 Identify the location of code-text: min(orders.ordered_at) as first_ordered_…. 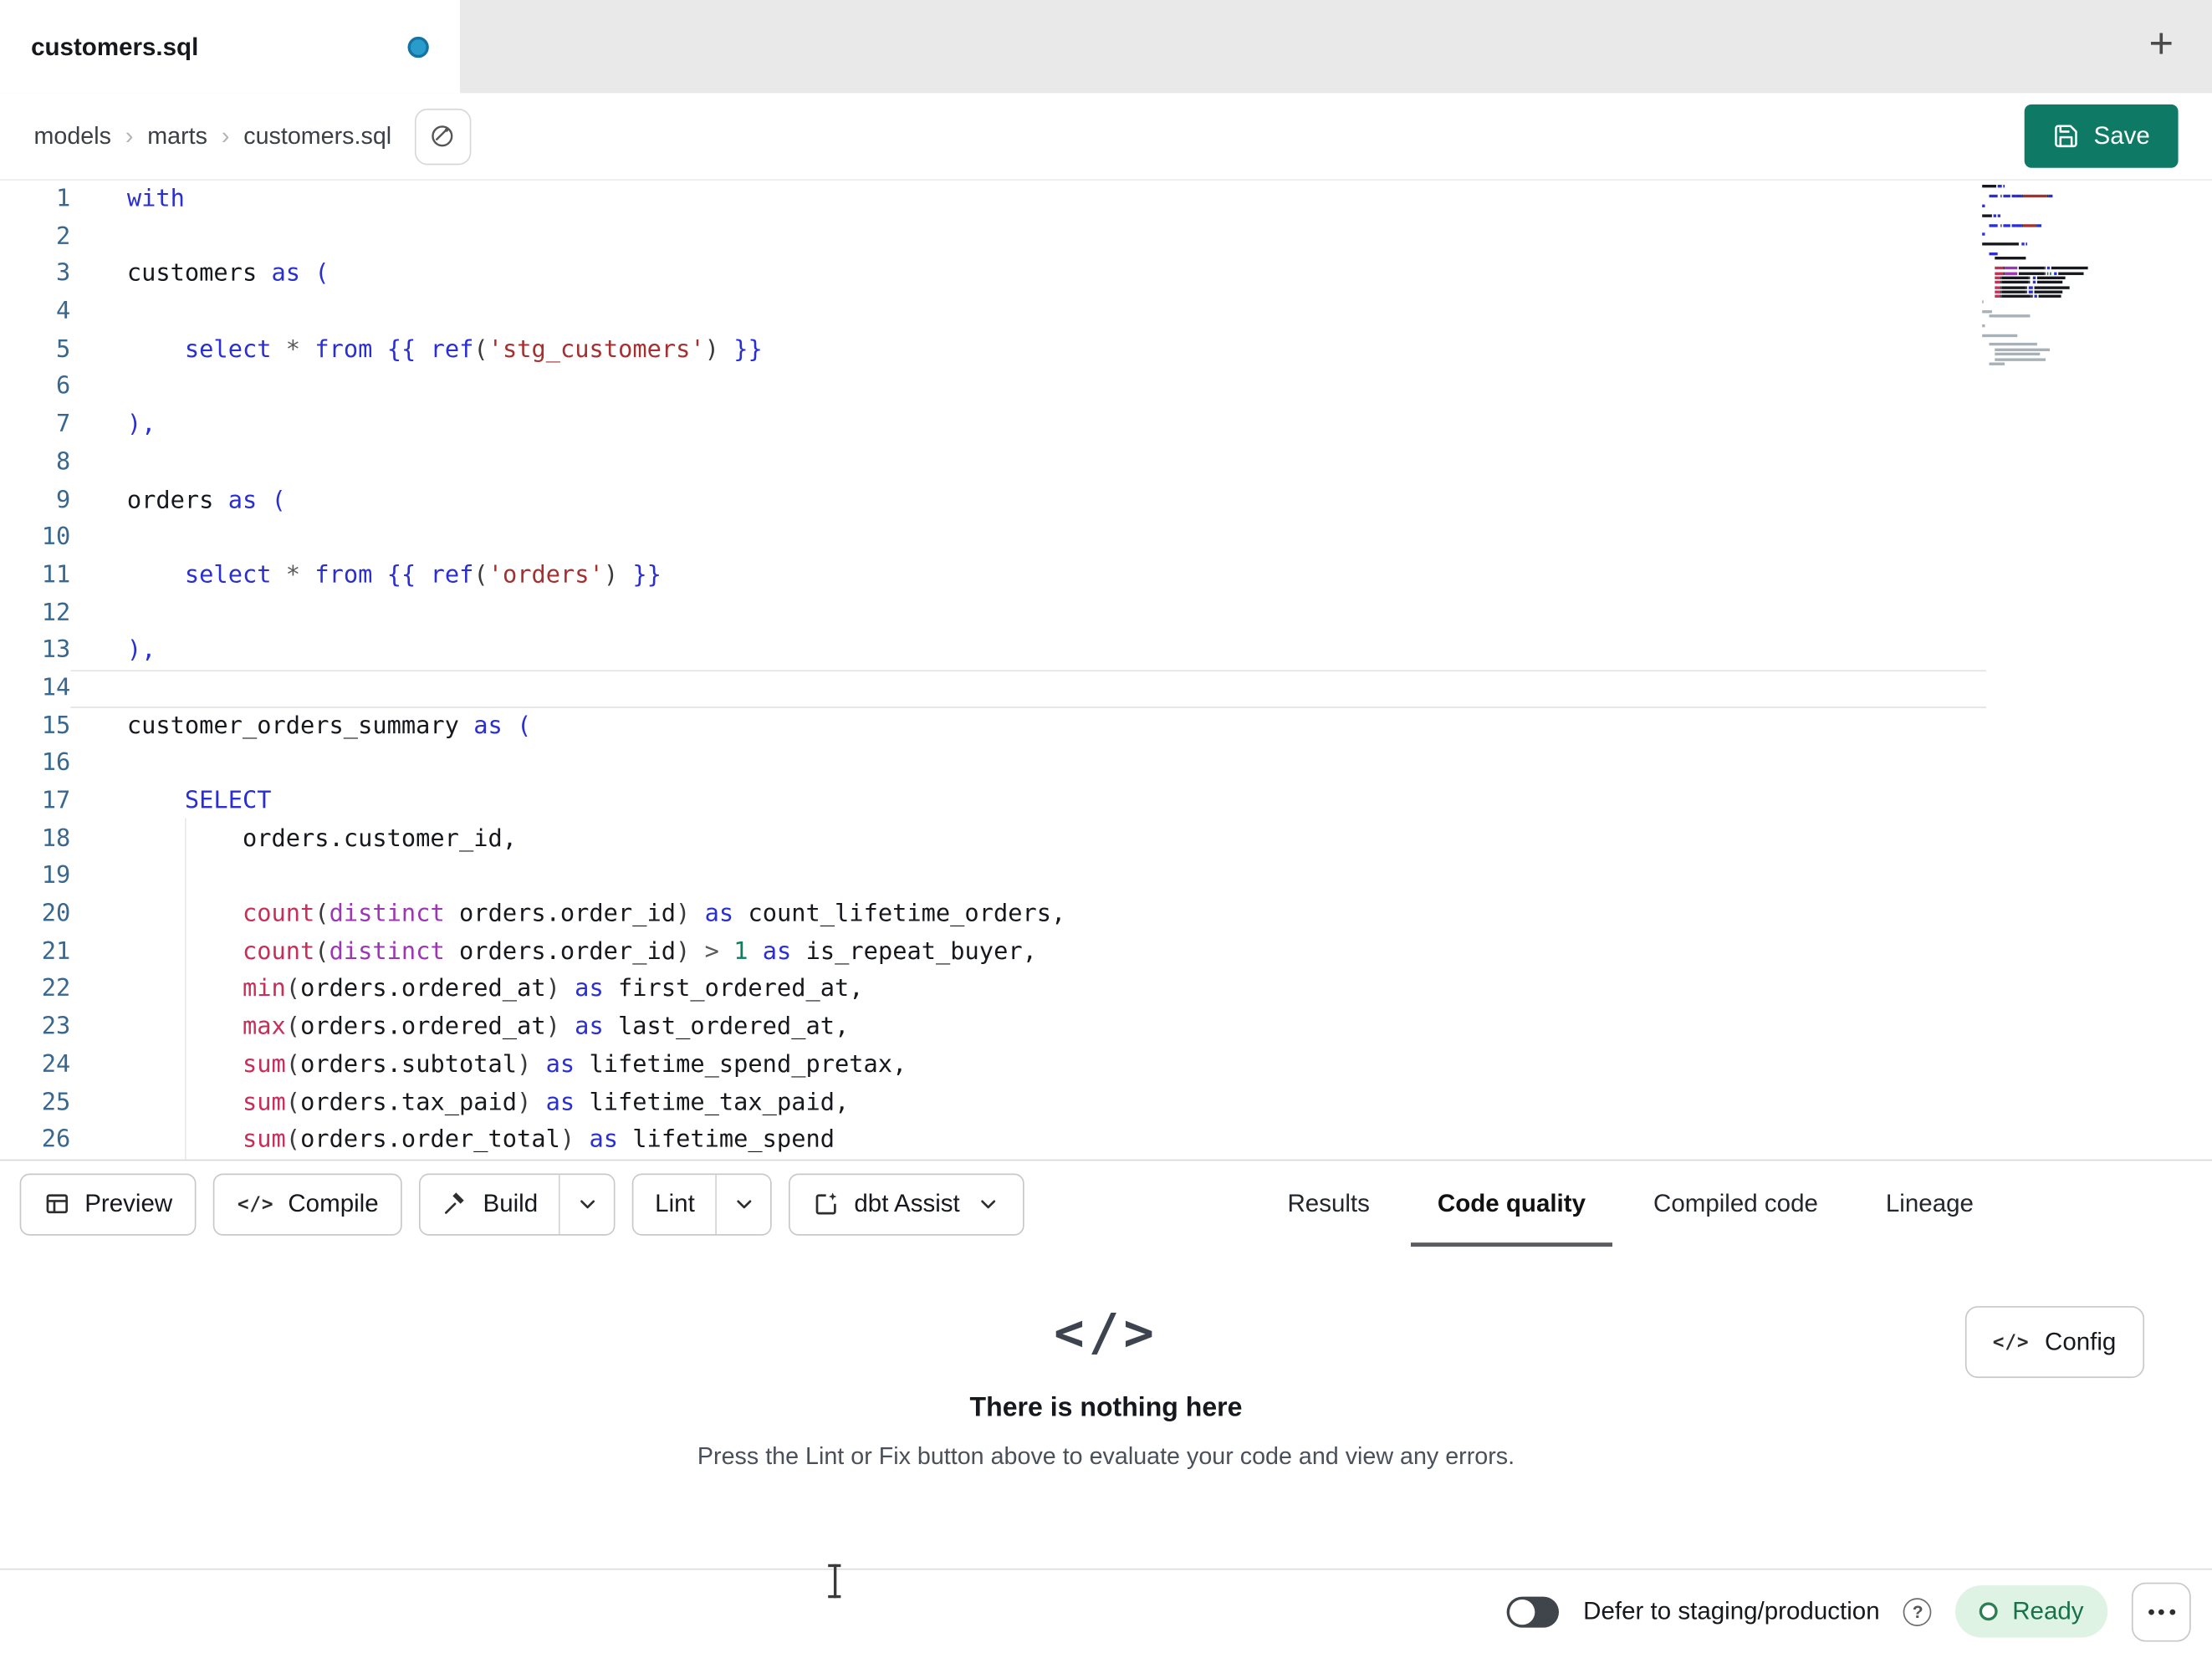
(1028, 989).